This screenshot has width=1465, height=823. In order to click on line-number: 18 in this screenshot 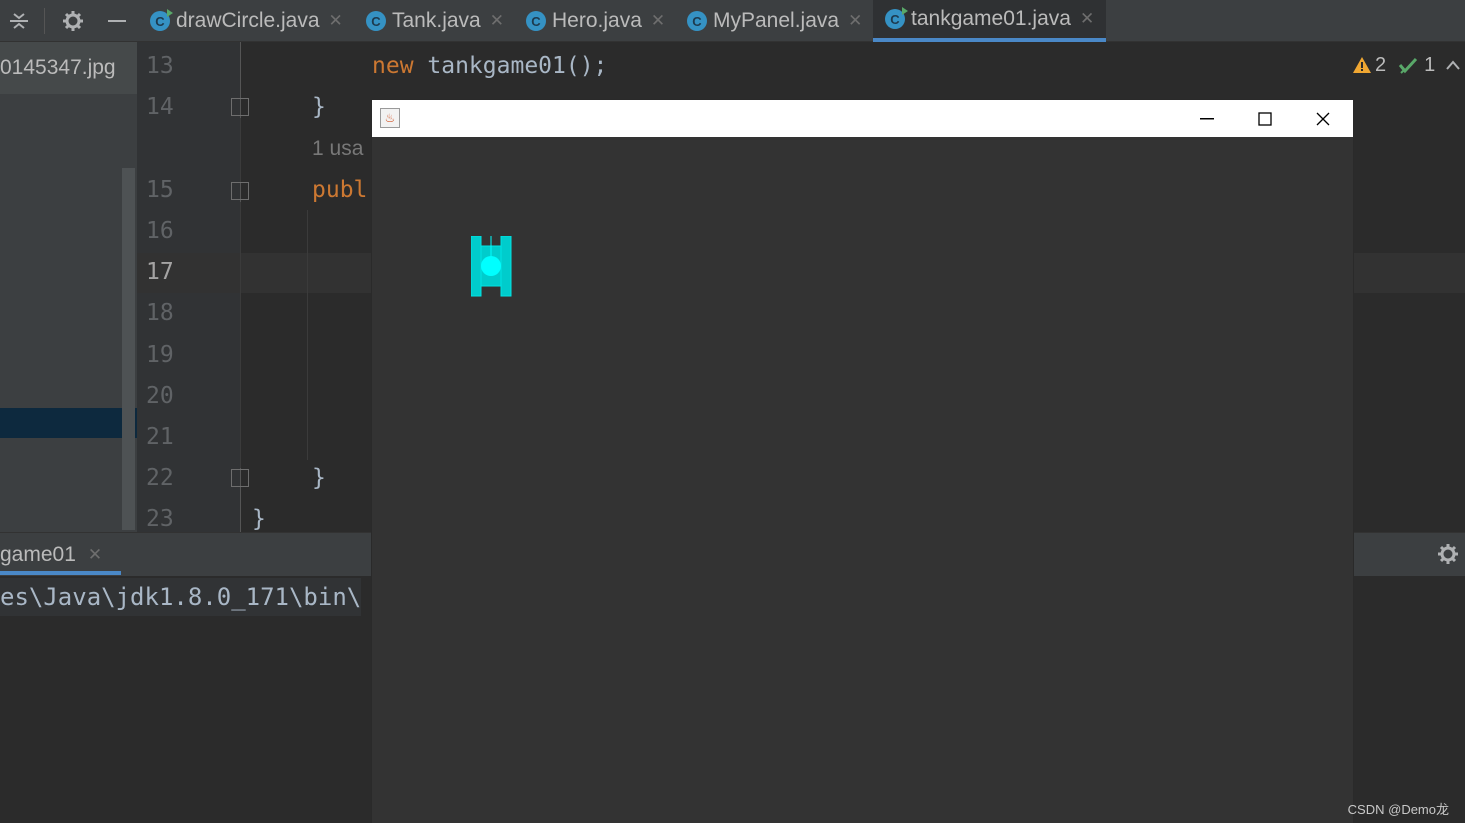, I will do `click(160, 313)`.